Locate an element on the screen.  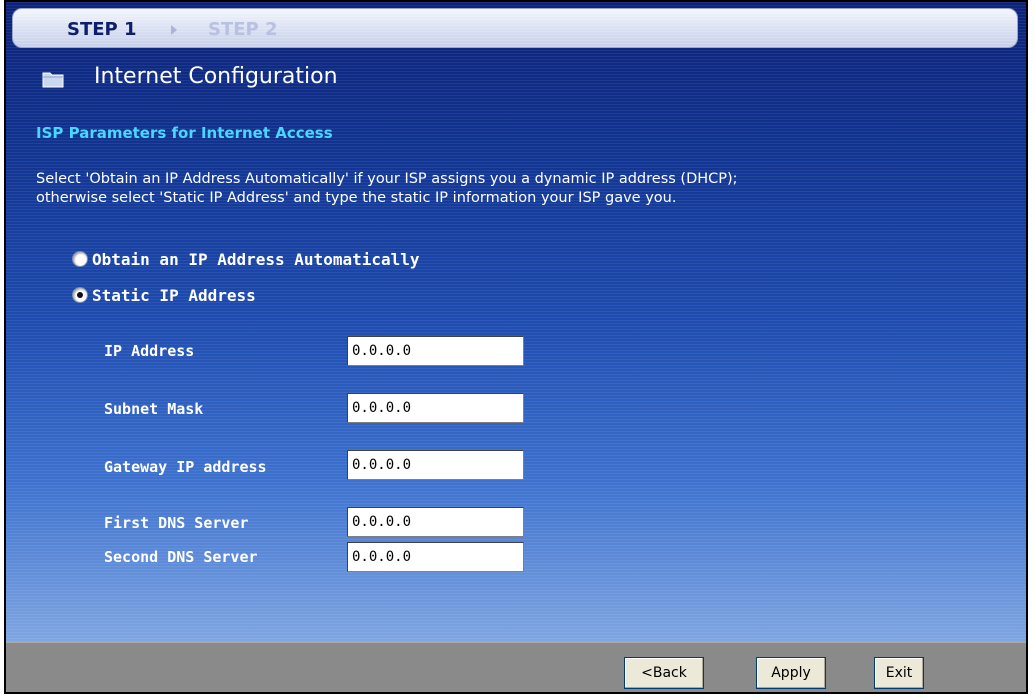
second-dns-label: Second DNS Server is located at coordinates (181, 557).